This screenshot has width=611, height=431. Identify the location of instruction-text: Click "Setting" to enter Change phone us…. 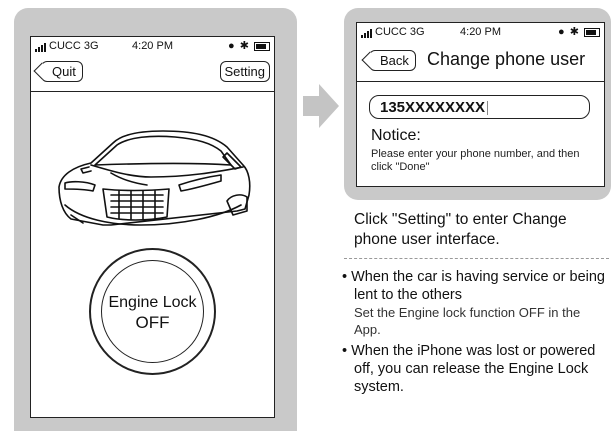
(460, 229).